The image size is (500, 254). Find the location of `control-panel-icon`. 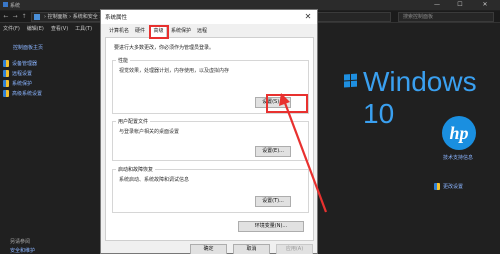

control-panel-icon is located at coordinates (37, 17).